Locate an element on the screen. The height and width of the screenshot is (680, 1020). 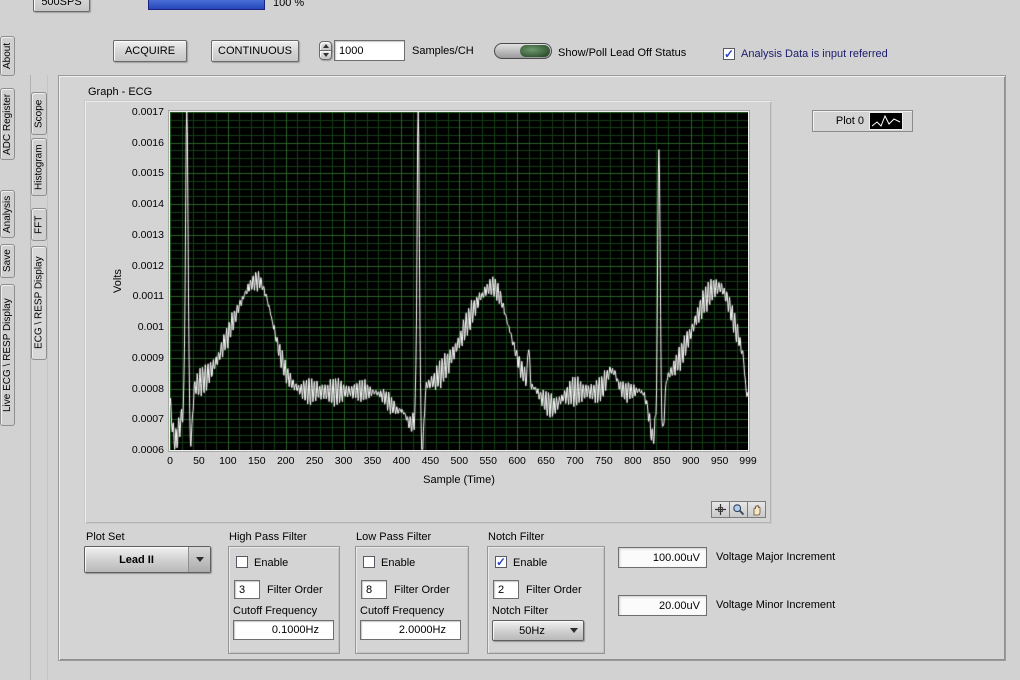
low-pass-cutoff-input is located at coordinates (410, 630).